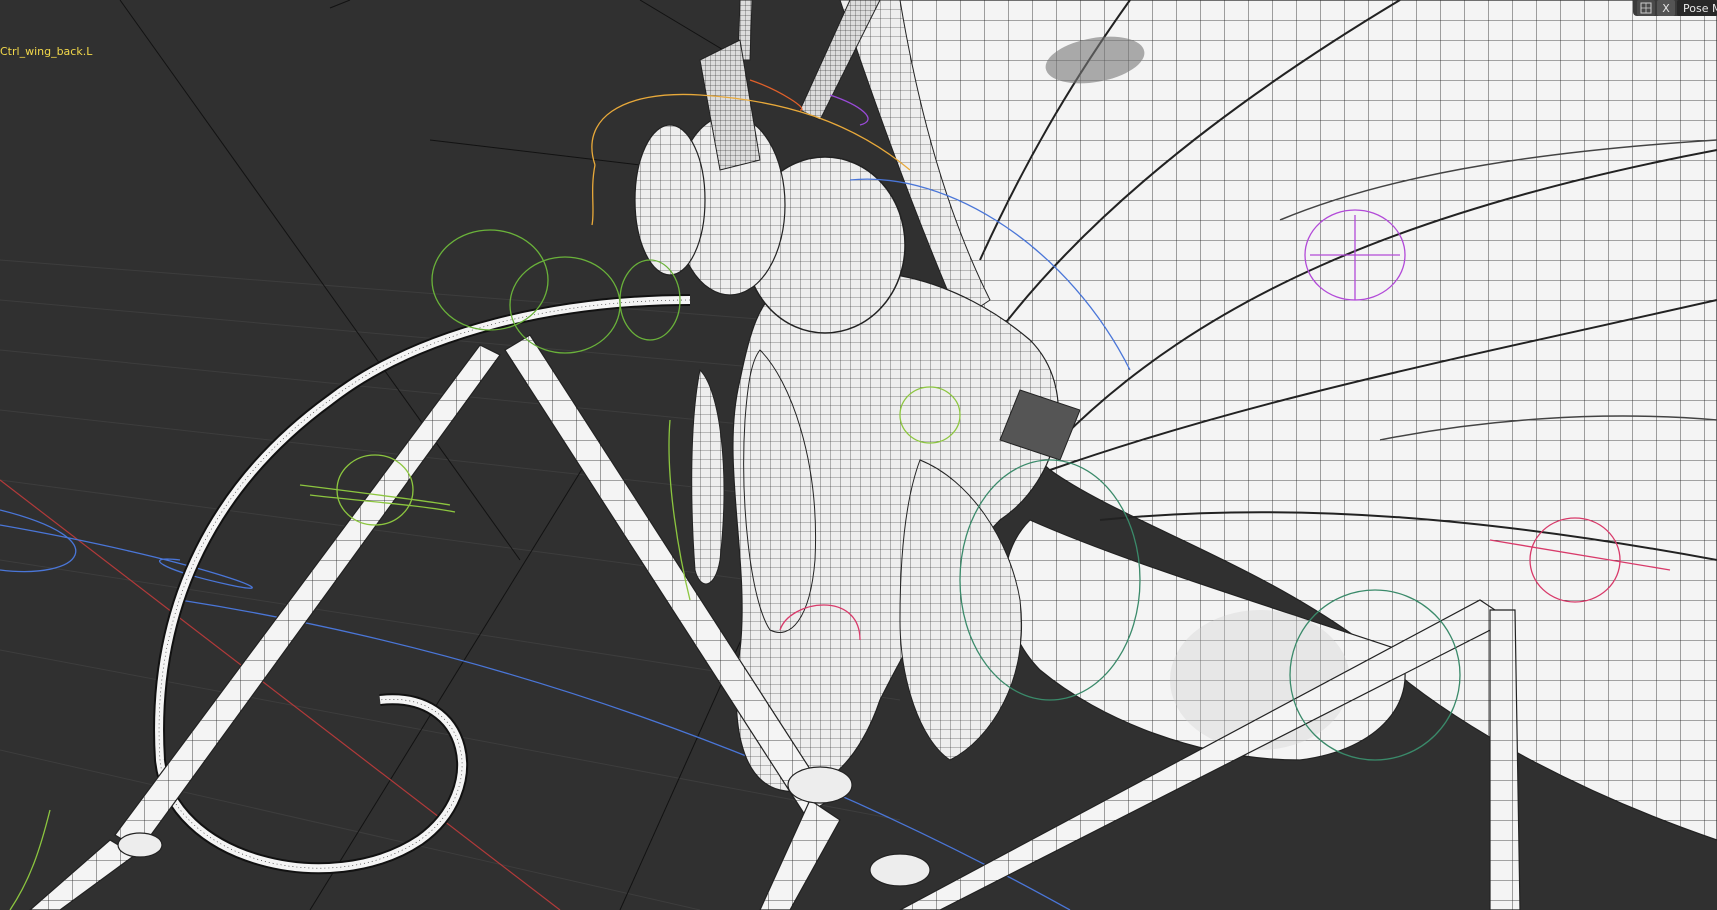 The image size is (1717, 910). I want to click on snap-icon, so click(1646, 8).